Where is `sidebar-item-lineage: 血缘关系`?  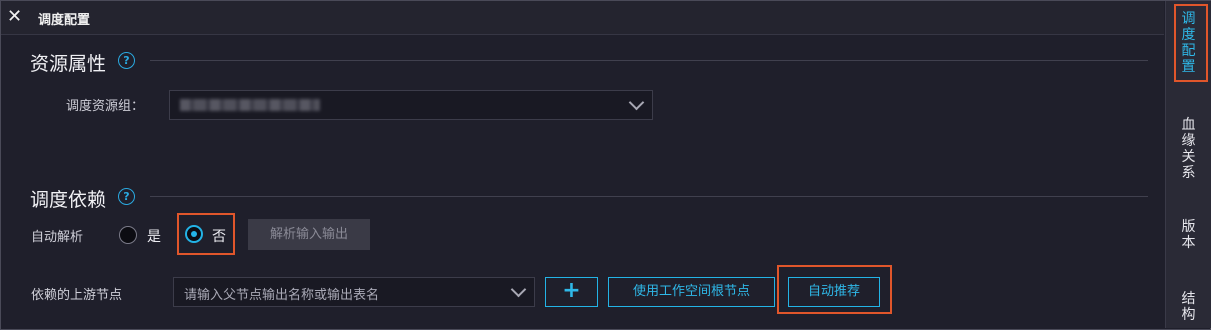
sidebar-item-lineage: 血缘关系 is located at coordinates (1188, 149).